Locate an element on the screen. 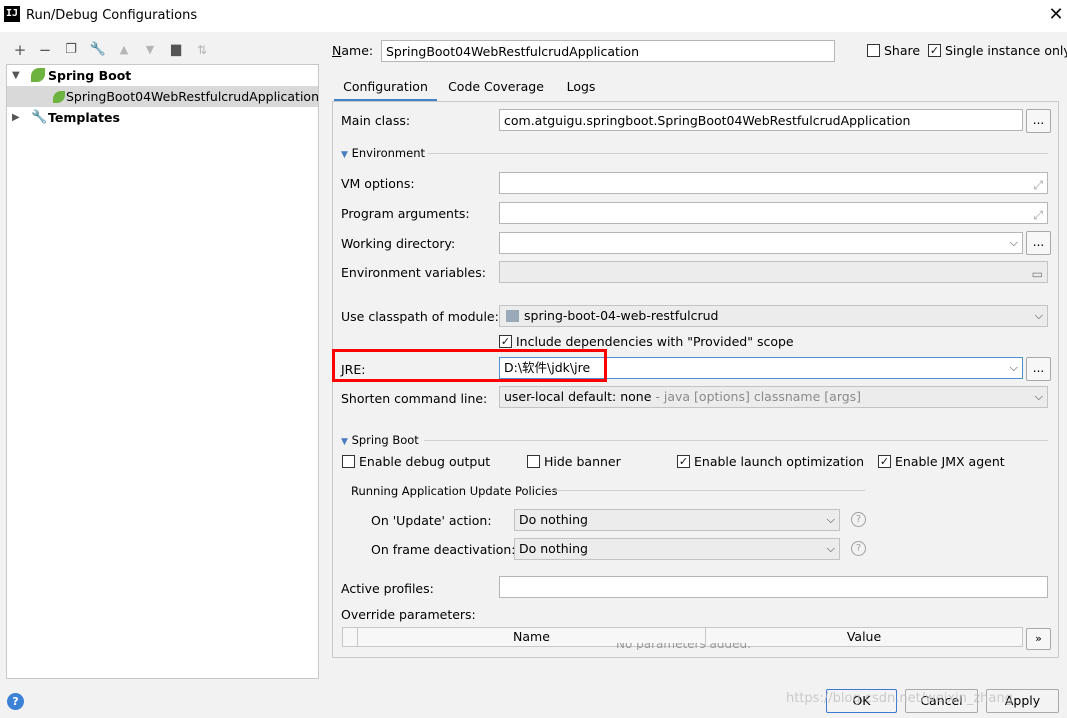 This screenshot has height=718, width=1067. share-label: Share is located at coordinates (902, 50).